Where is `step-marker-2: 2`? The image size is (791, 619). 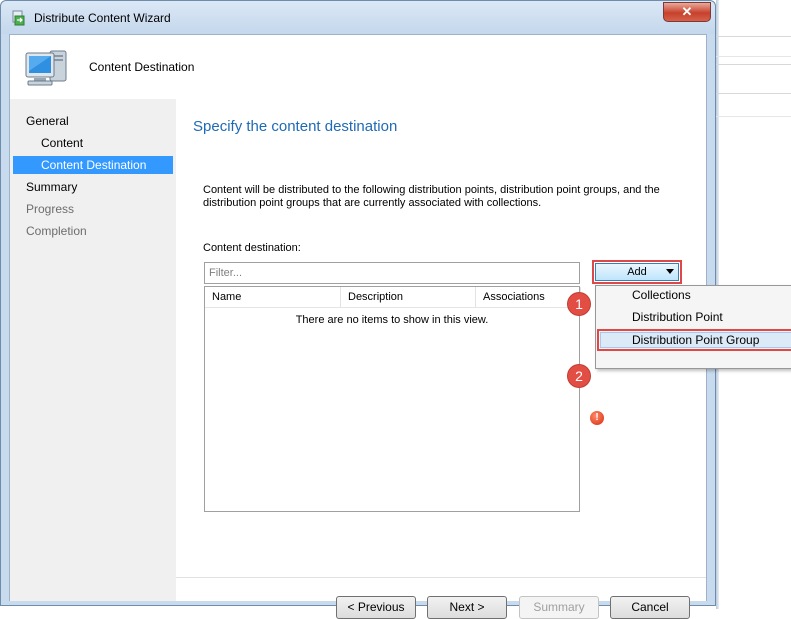 step-marker-2: 2 is located at coordinates (579, 376).